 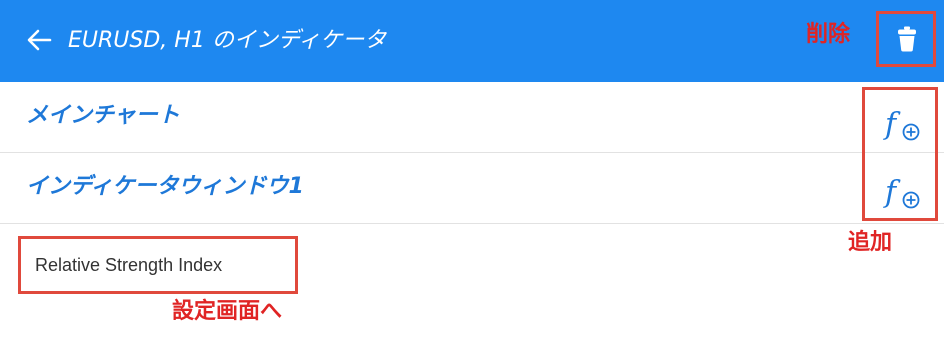 I want to click on indicator-label: Relative Strength Index, so click(x=129, y=265).